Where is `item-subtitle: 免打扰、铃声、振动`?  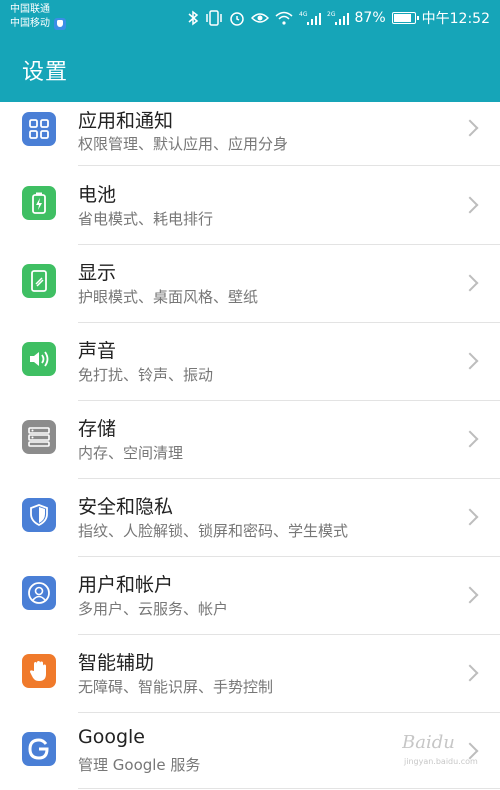 item-subtitle: 免打扰、铃声、振动 is located at coordinates (146, 375).